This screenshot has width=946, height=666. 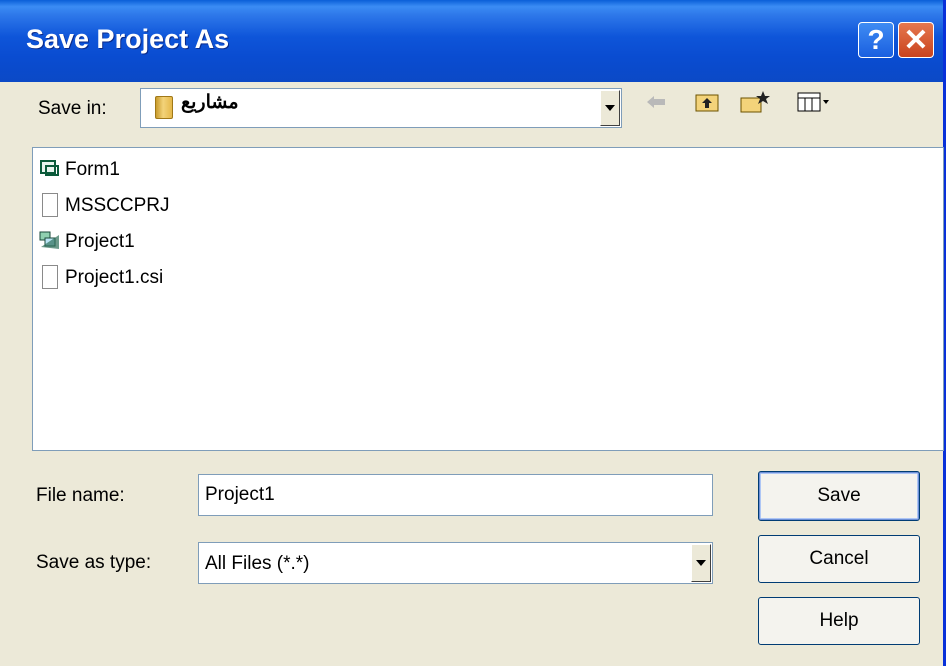 I want to click on help-title-button: ?, so click(x=876, y=40).